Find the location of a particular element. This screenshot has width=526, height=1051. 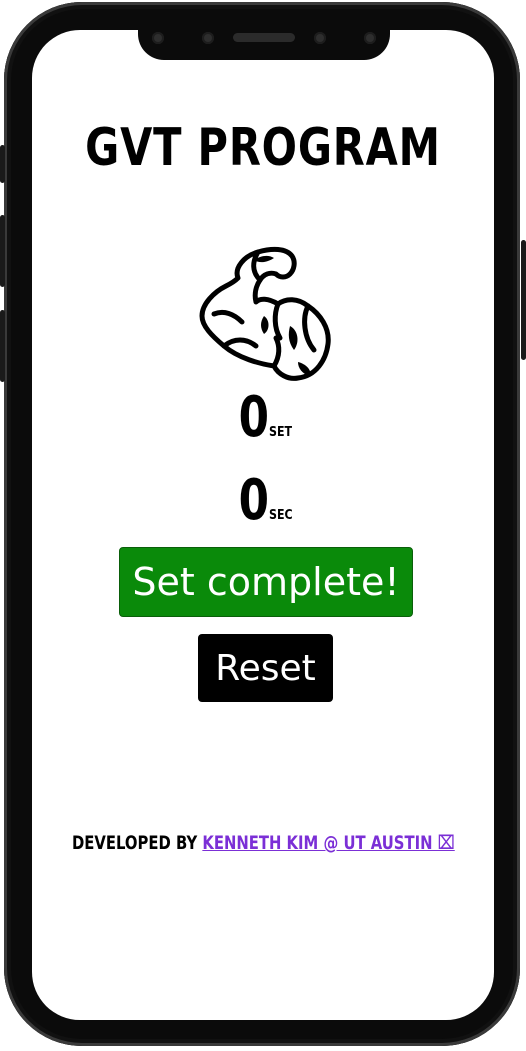

seconds-unit: SEC is located at coordinates (280, 515).